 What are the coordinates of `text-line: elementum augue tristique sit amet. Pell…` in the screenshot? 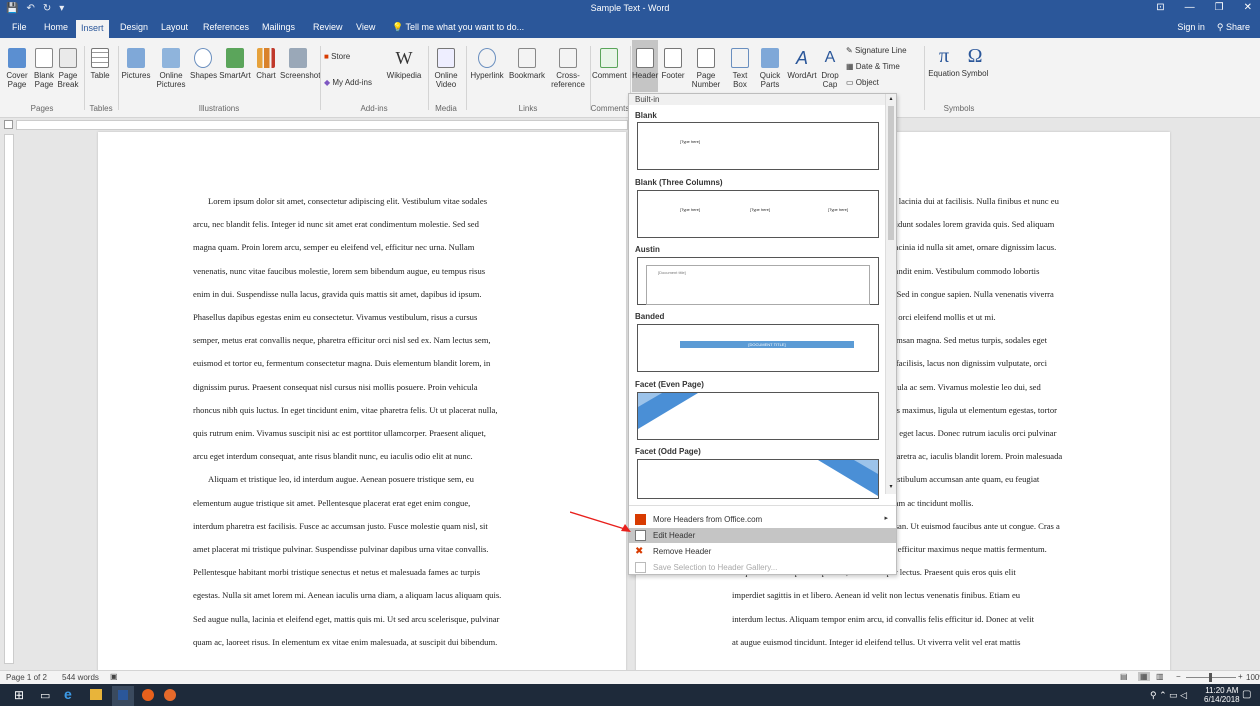 It's located at (331, 503).